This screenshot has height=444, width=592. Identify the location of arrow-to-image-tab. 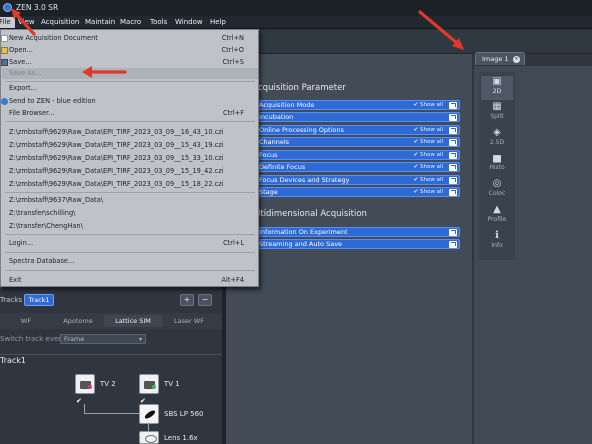
(439, 28).